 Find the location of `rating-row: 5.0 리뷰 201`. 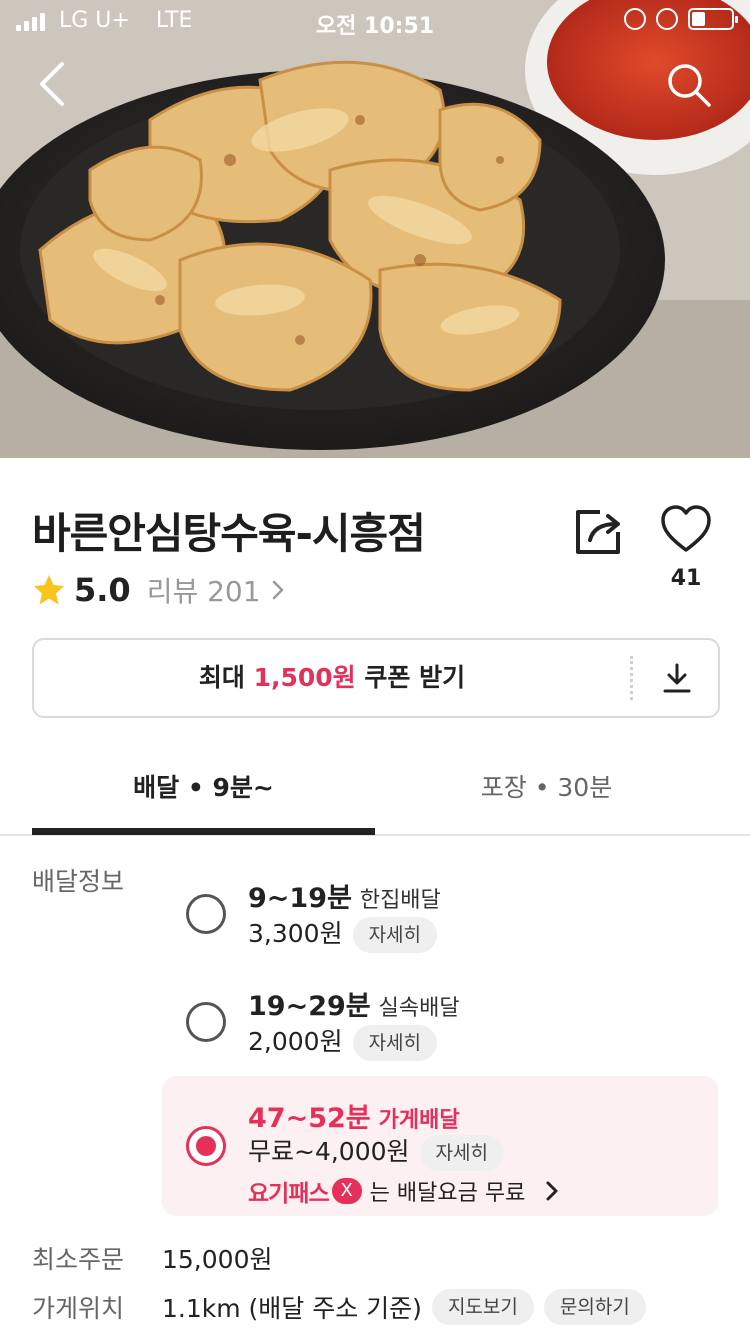

rating-row: 5.0 리뷰 201 is located at coordinates (158, 590).